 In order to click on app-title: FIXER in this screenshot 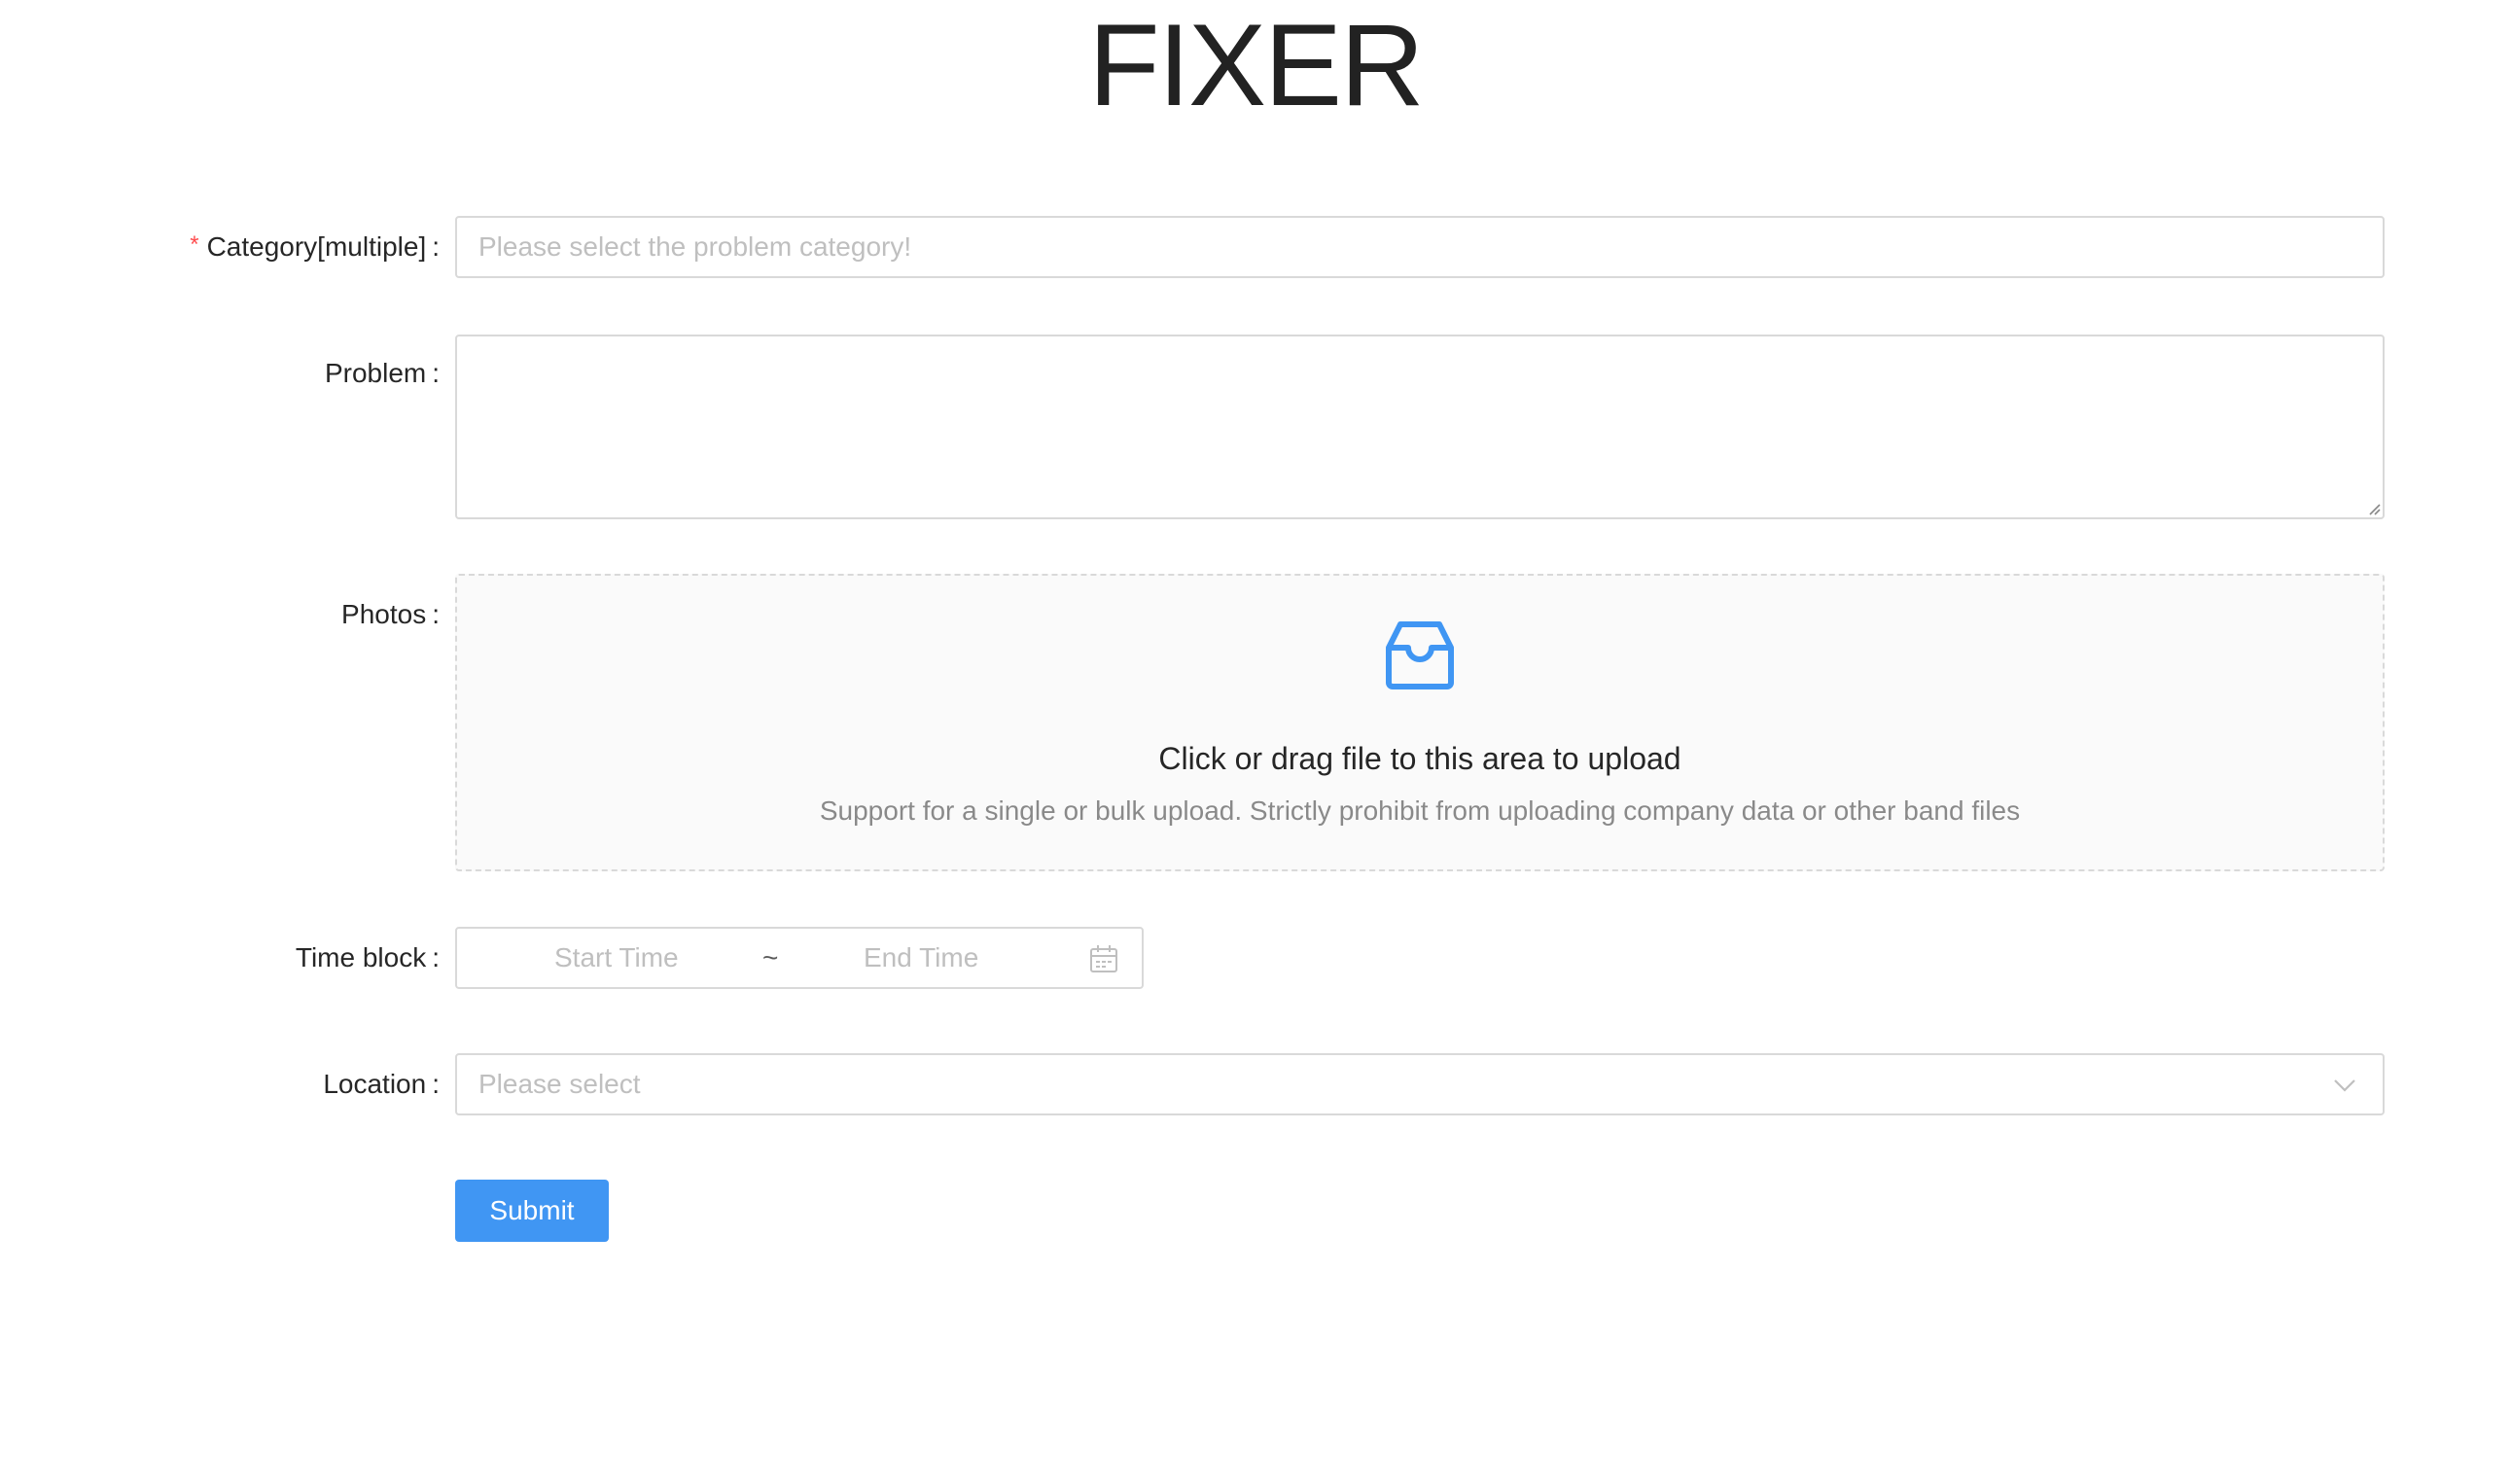, I will do `click(1256, 65)`.